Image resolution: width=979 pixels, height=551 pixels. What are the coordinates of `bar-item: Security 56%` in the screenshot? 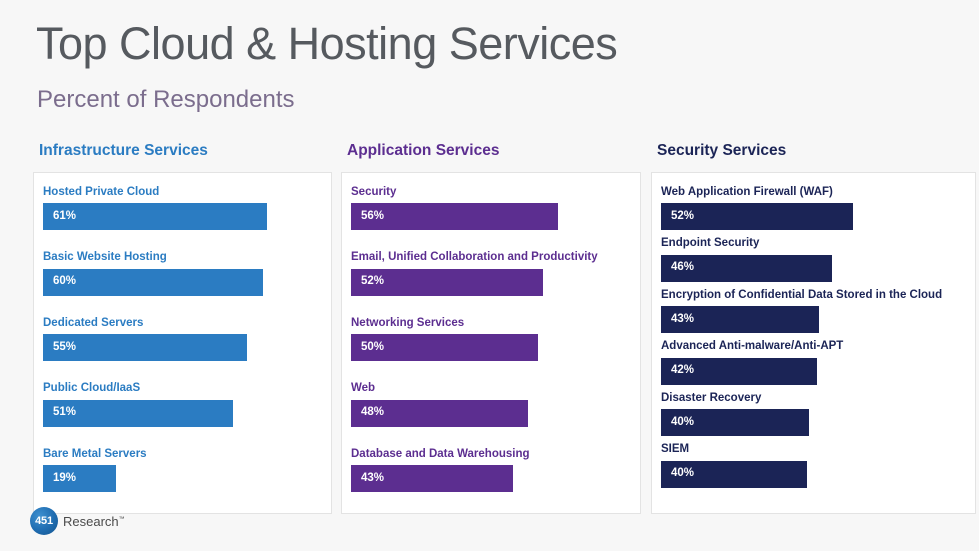 It's located at (495, 207).